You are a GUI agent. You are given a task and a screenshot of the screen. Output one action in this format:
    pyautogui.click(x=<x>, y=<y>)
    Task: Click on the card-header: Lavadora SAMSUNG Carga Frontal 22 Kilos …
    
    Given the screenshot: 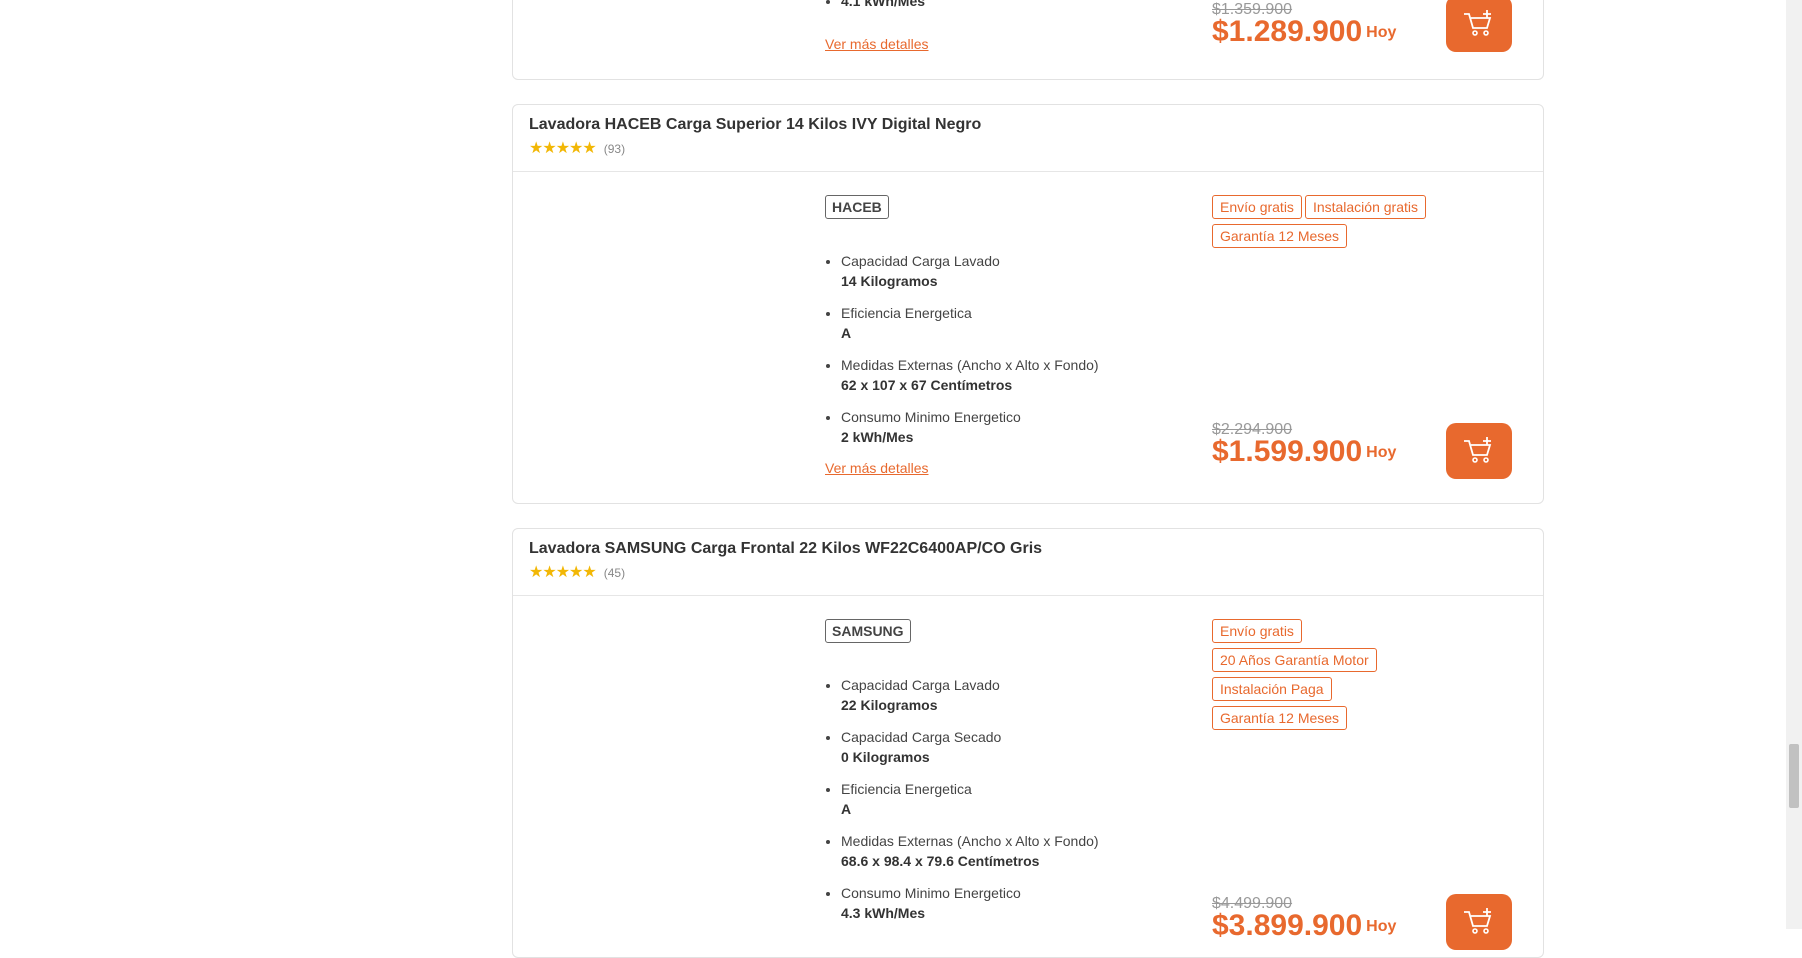 What is the action you would take?
    pyautogui.click(x=1028, y=562)
    